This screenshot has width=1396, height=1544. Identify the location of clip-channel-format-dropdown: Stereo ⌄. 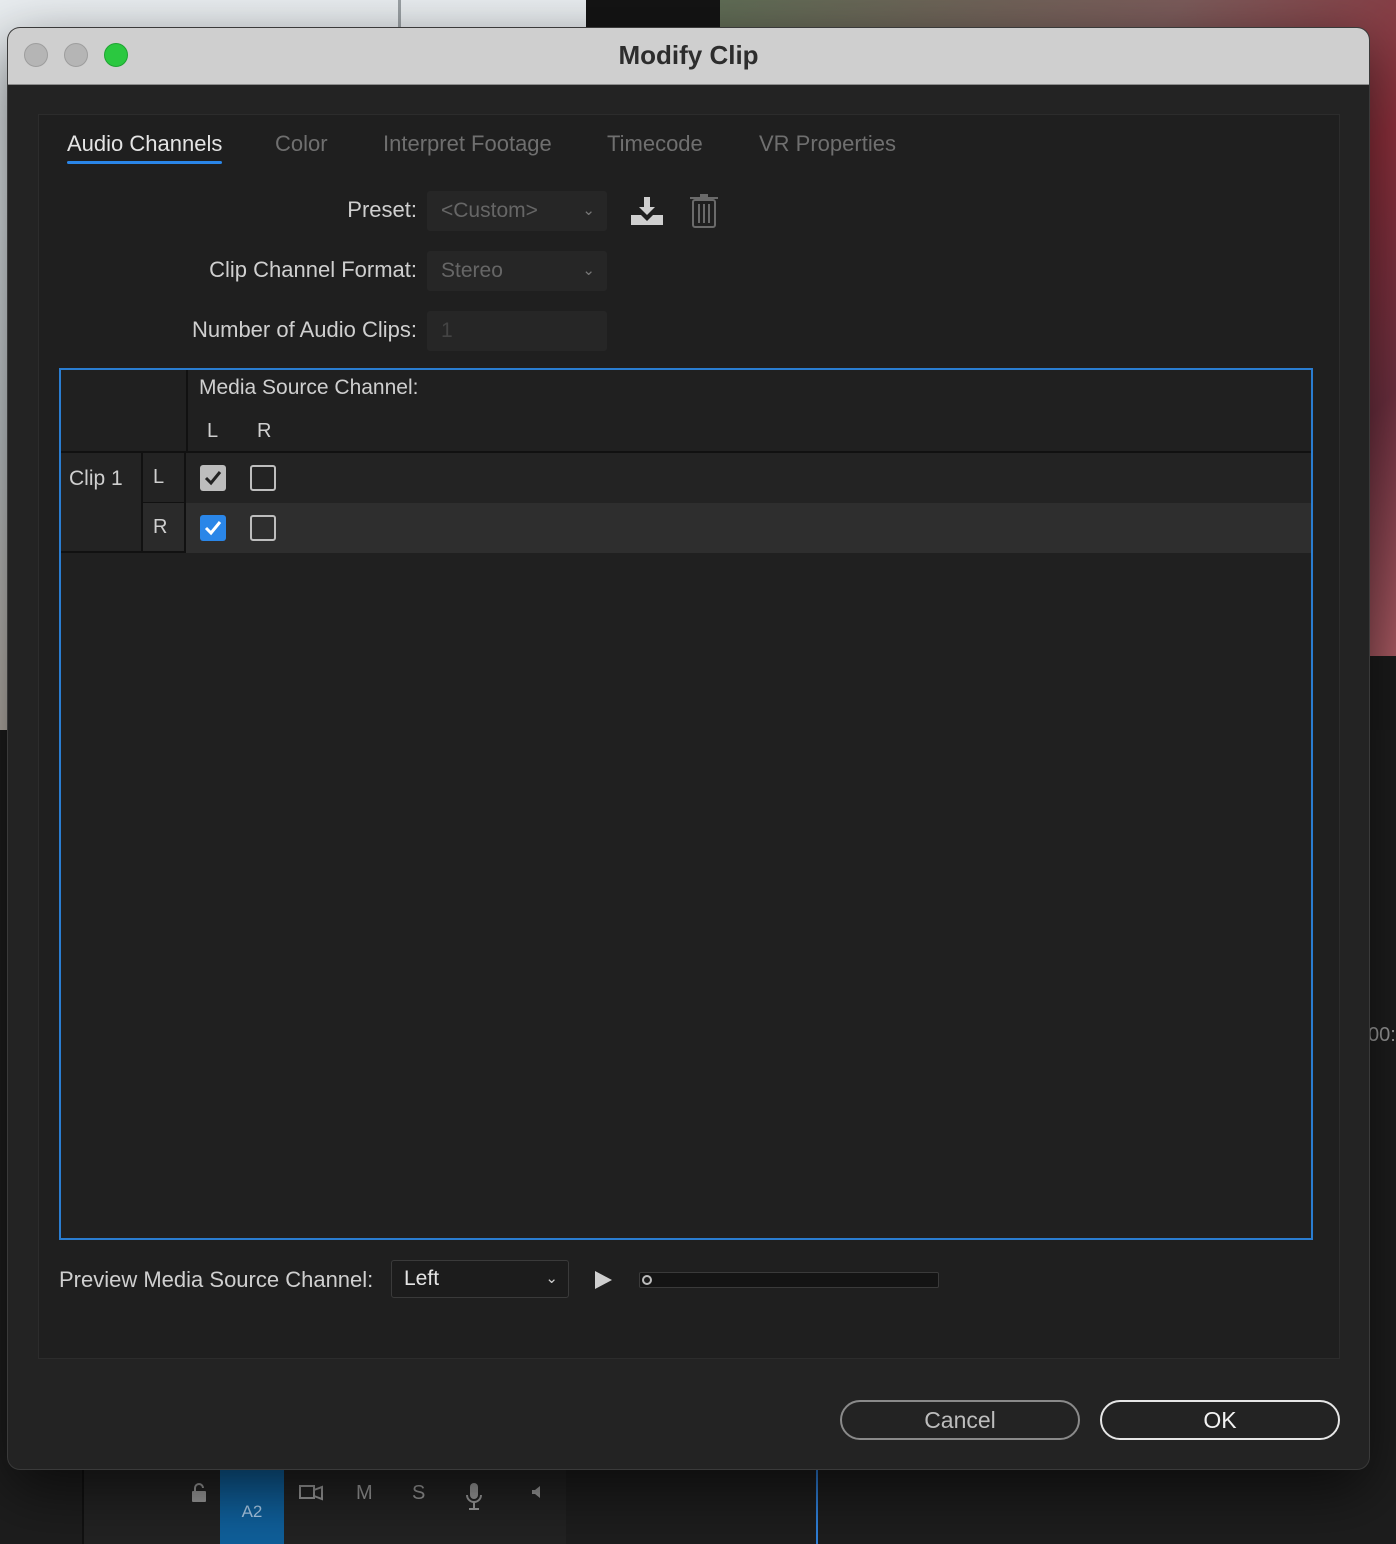
(517, 271).